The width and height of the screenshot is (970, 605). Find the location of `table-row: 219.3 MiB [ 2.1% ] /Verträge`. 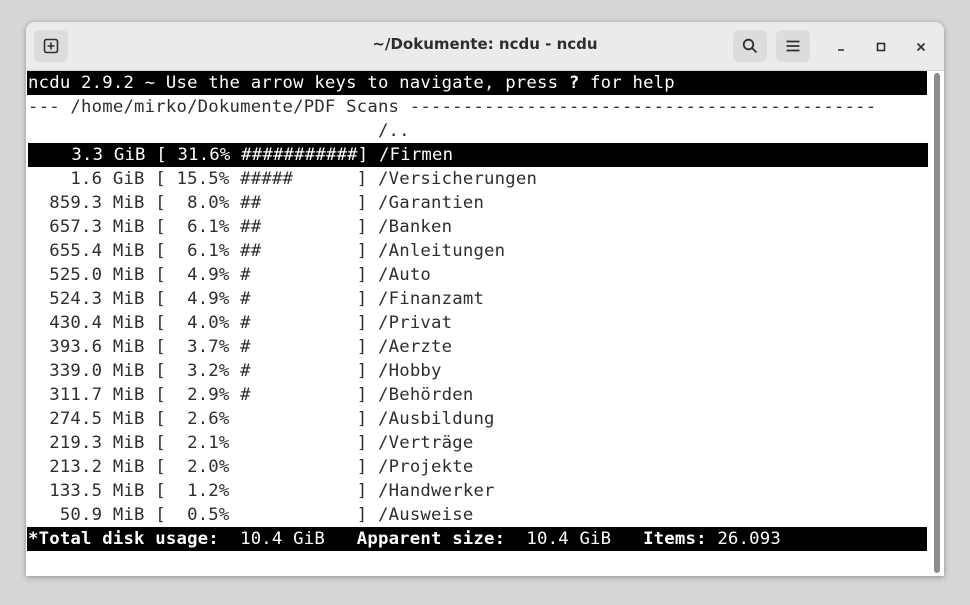

table-row: 219.3 MiB [ 2.1% ] /Verträge is located at coordinates (250, 443).